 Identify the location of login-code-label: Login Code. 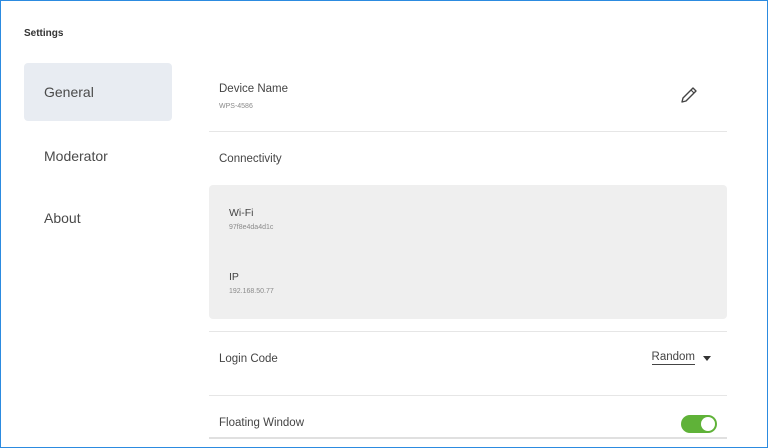
(248, 359).